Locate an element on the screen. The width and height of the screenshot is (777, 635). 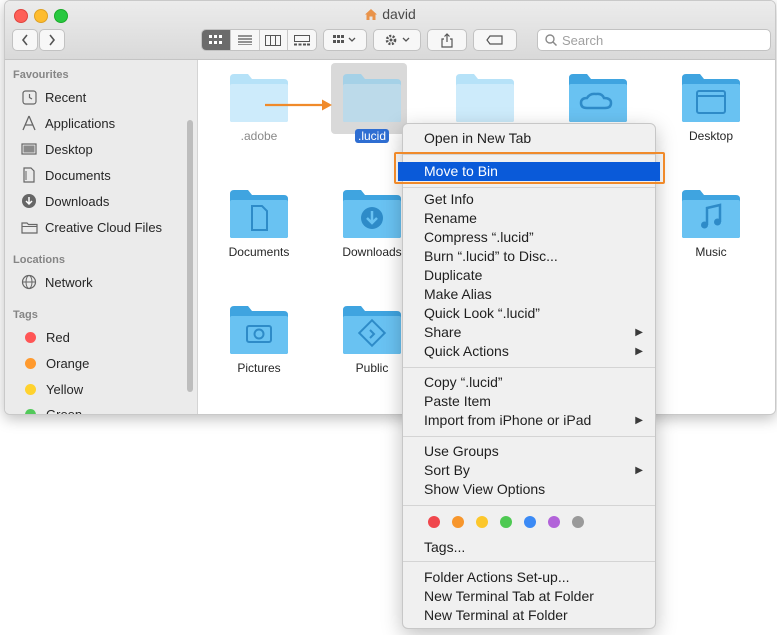
action-button is located at coordinates (397, 40).